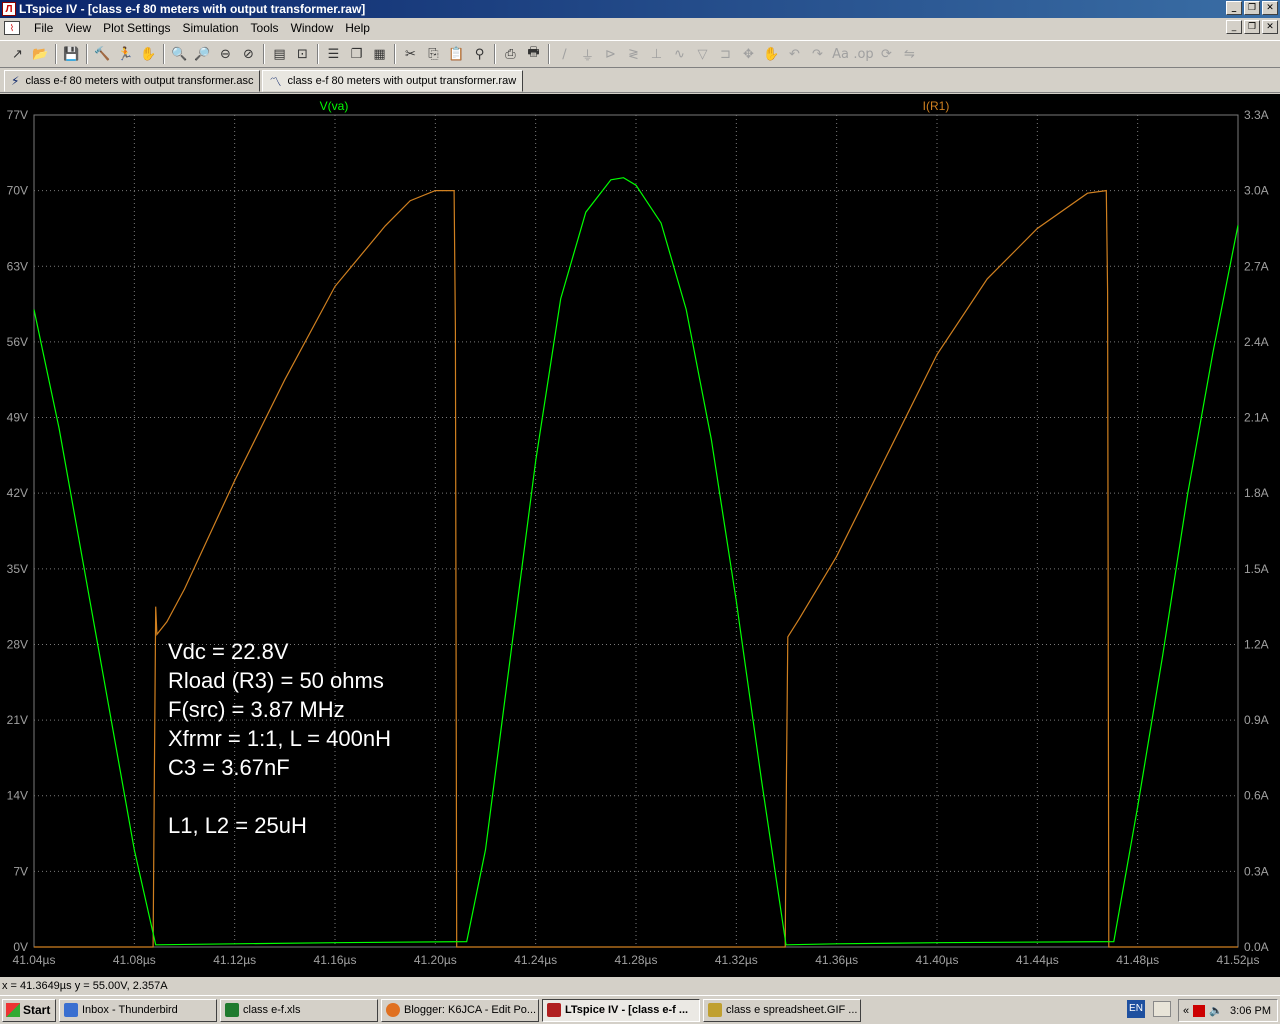 The width and height of the screenshot is (1280, 1024). I want to click on mirror-icon: ⇋, so click(909, 54).